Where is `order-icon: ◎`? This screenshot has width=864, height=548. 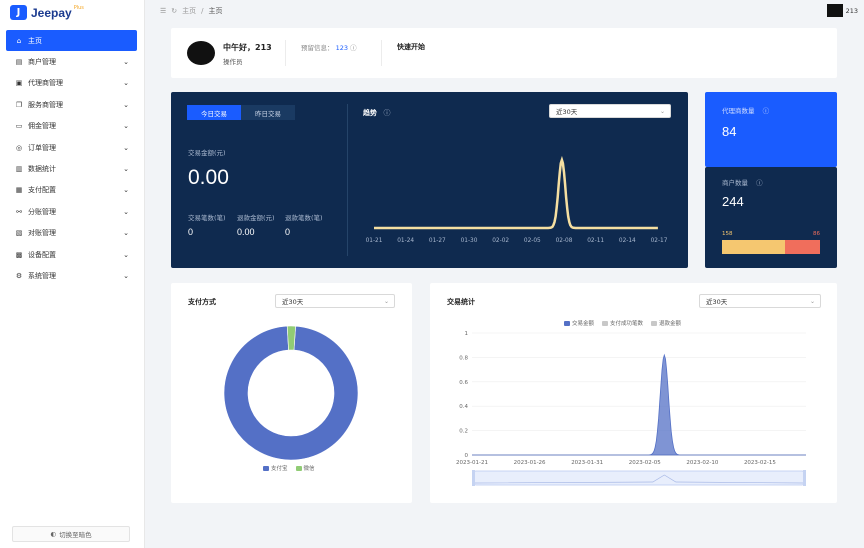 order-icon: ◎ is located at coordinates (19, 147).